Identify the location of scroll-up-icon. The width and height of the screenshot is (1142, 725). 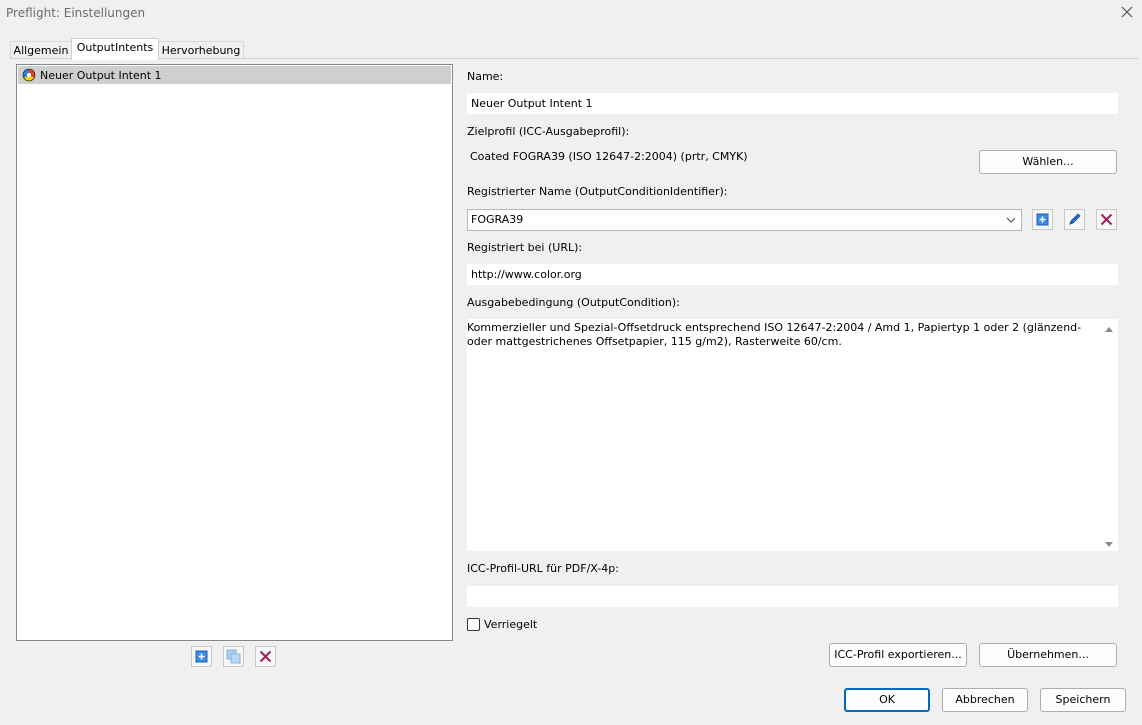
(1109, 327).